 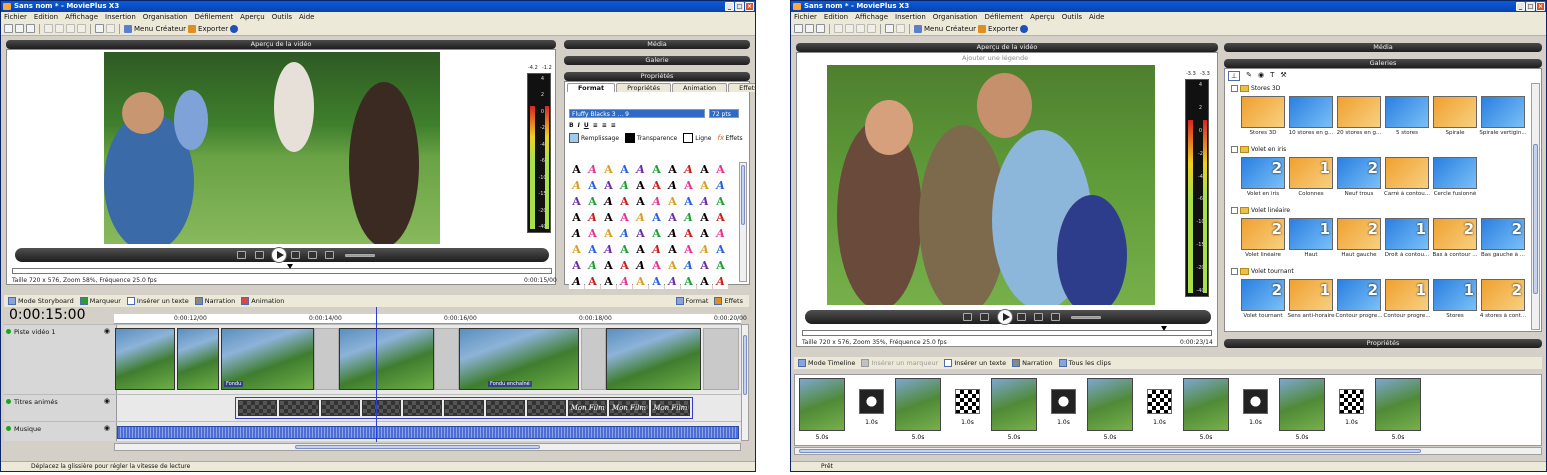 I want to click on media-panel-header: Média, so click(x=657, y=44).